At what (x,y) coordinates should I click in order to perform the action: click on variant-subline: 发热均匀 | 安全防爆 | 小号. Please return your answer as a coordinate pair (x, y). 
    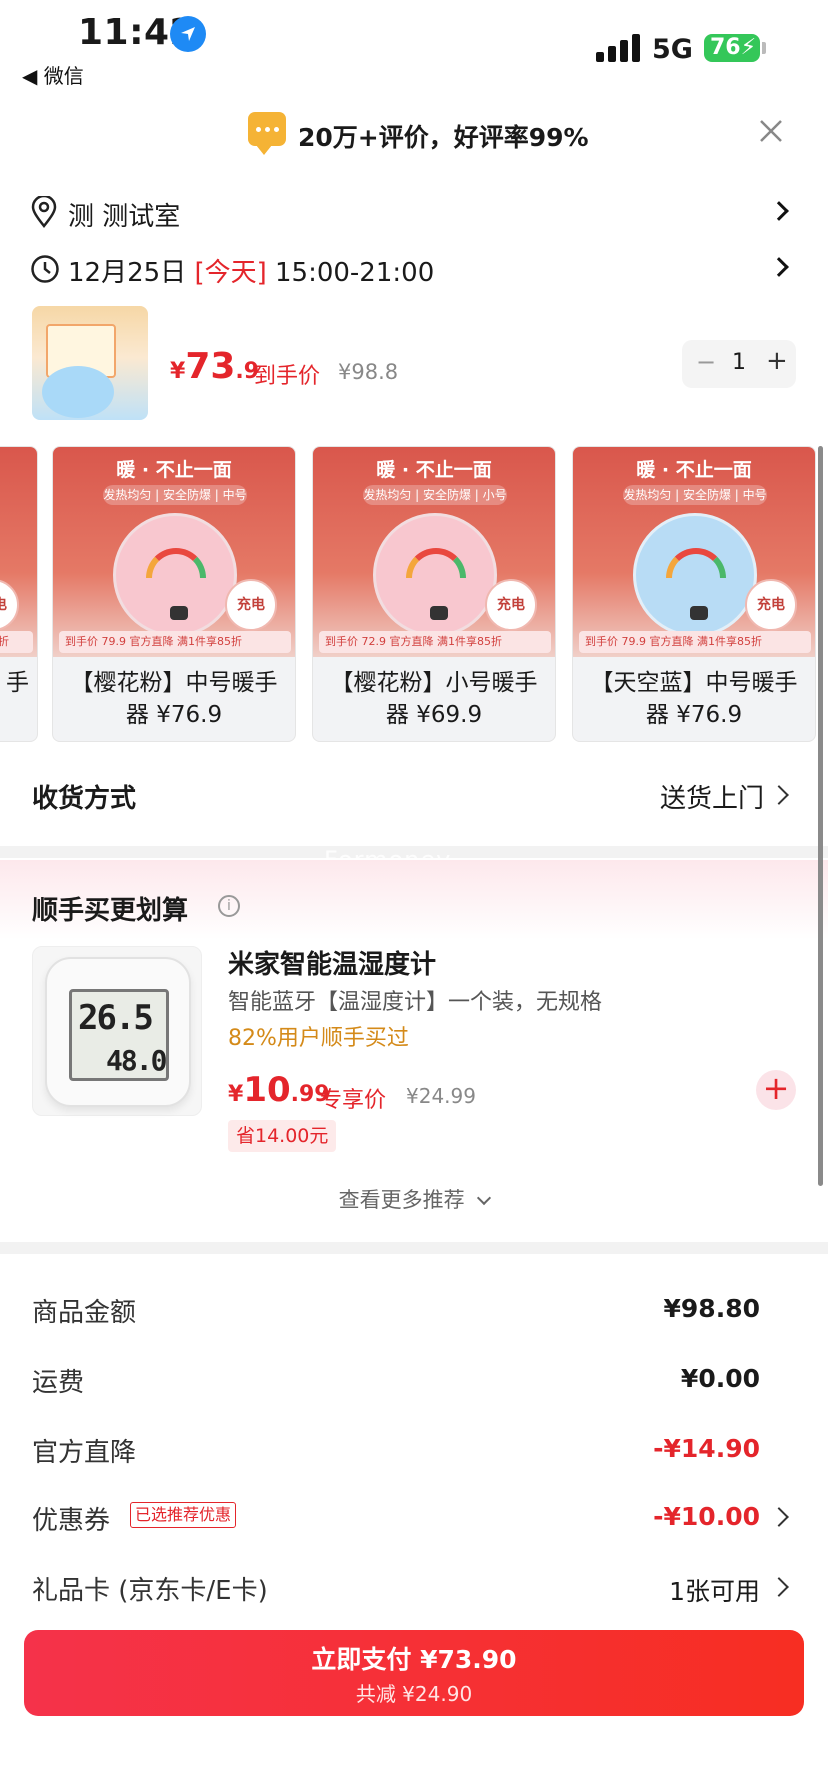
    Looking at the image, I should click on (435, 495).